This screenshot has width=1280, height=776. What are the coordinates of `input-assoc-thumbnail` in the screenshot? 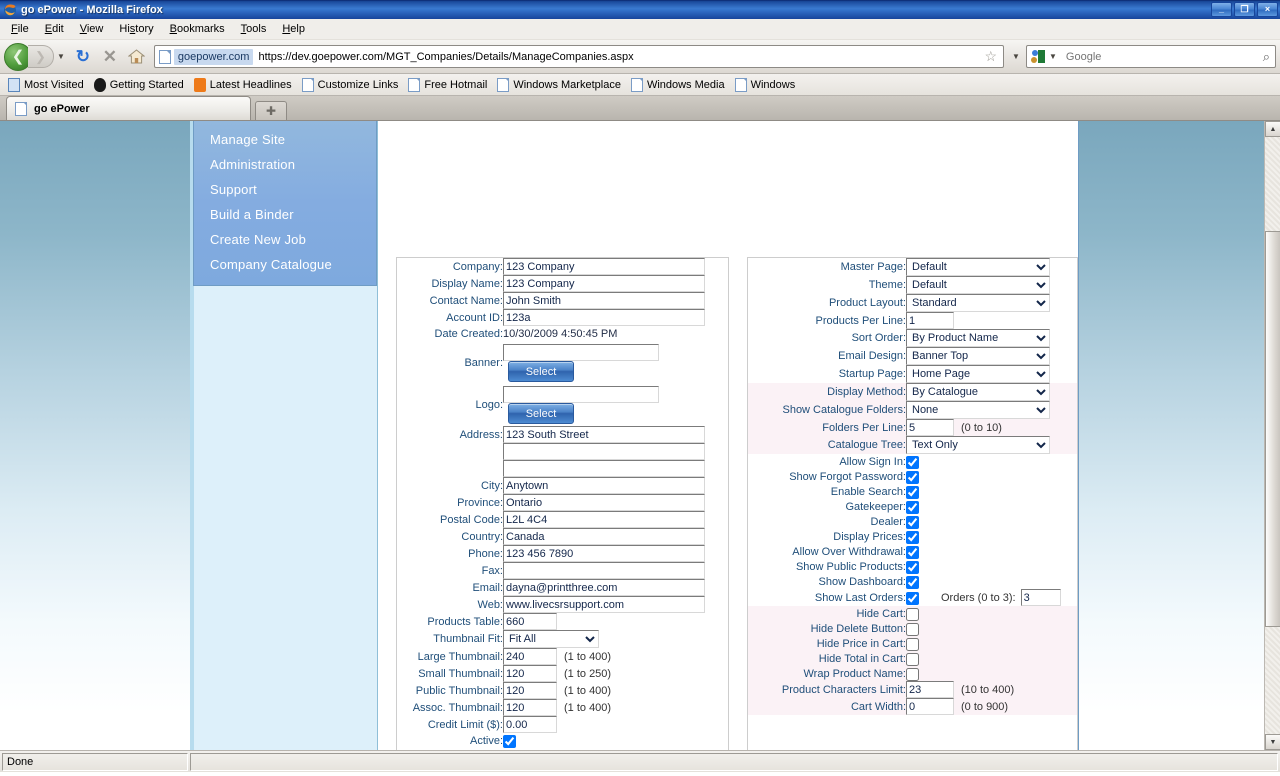 It's located at (530, 707).